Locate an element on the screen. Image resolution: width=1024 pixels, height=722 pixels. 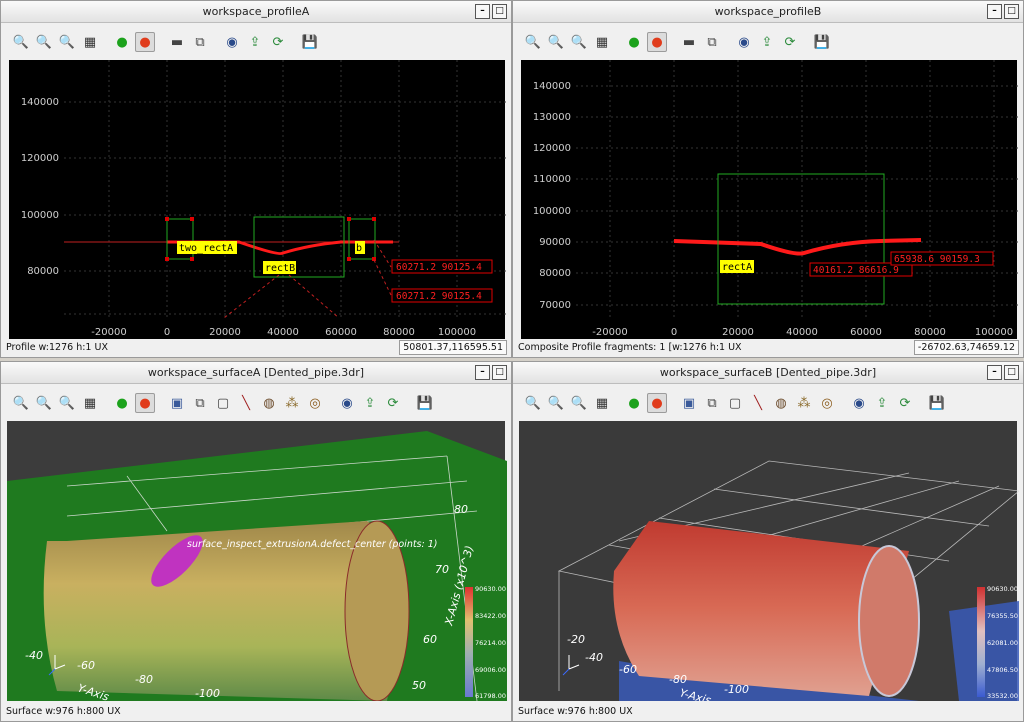
axis-number: -100 is located at coordinates (207, 693).